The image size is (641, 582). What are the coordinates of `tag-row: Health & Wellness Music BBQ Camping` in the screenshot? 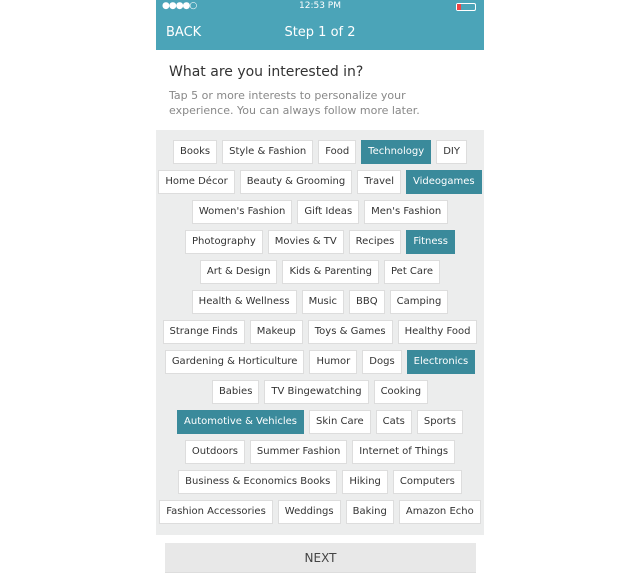 It's located at (320, 305).